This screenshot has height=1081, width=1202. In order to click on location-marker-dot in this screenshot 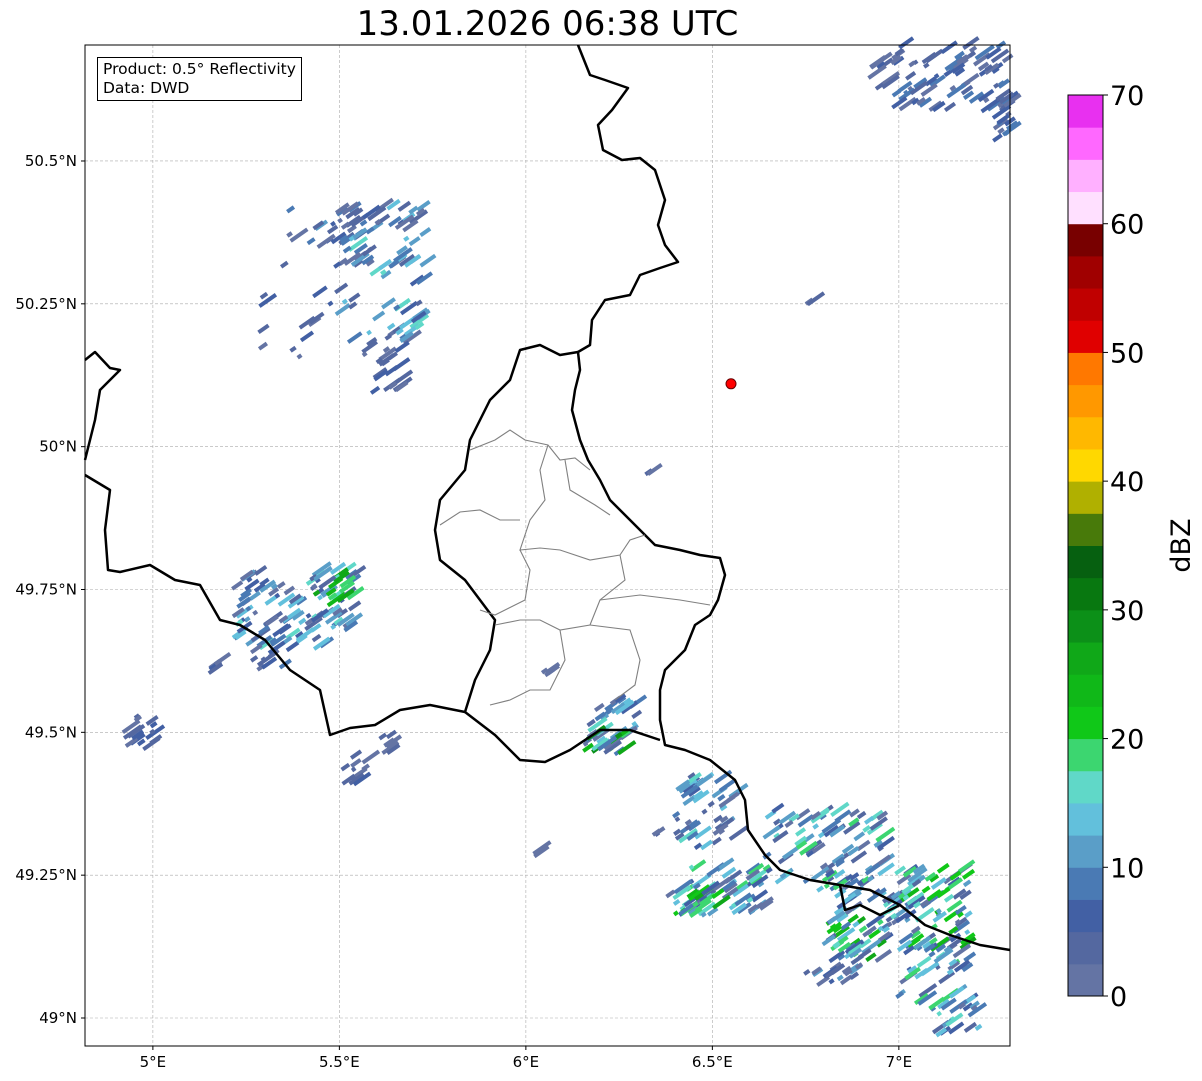, I will do `click(731, 384)`.